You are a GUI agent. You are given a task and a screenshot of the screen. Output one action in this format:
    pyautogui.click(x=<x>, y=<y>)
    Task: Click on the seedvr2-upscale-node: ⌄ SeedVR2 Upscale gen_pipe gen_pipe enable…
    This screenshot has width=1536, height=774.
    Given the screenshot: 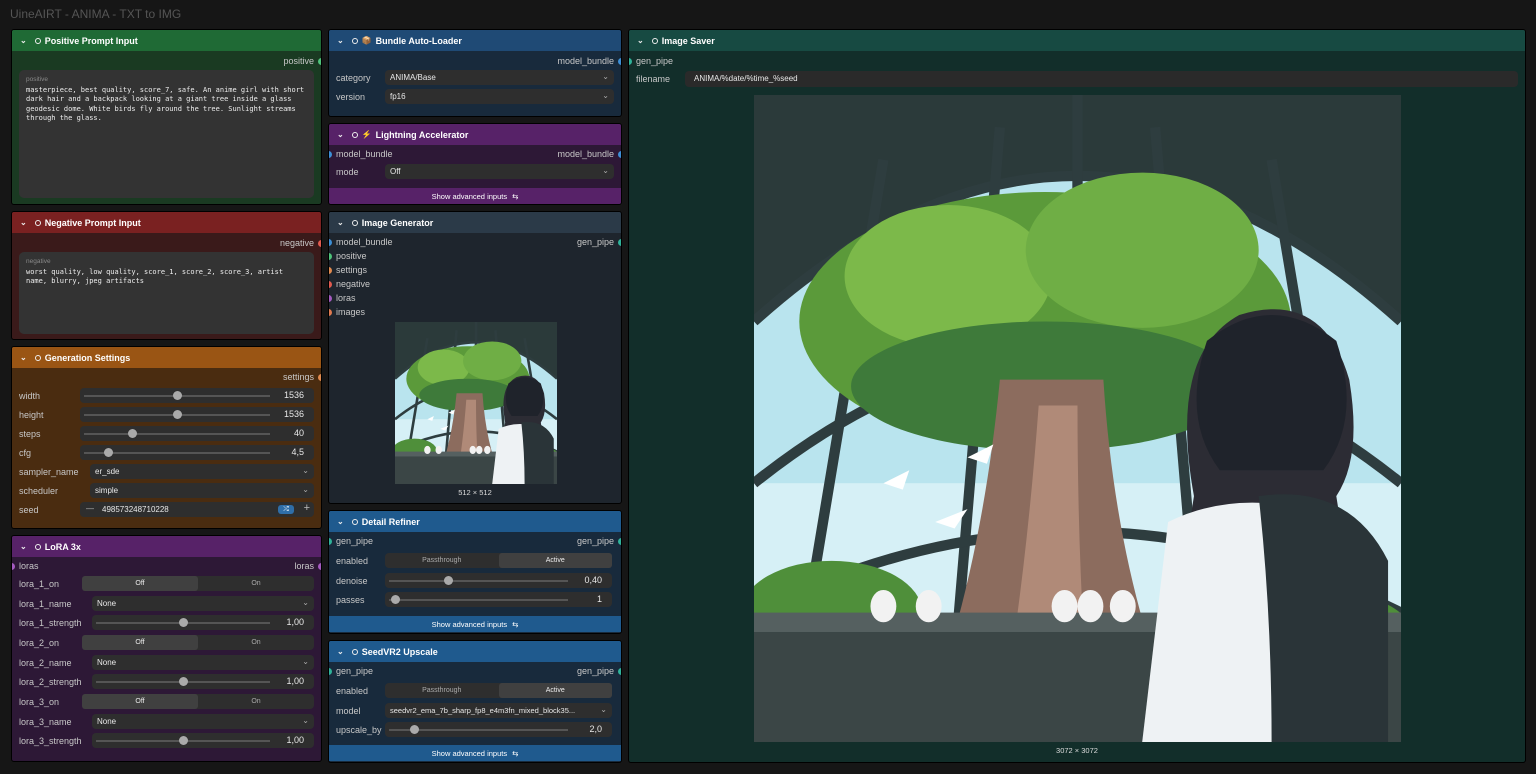 What is the action you would take?
    pyautogui.click(x=475, y=701)
    